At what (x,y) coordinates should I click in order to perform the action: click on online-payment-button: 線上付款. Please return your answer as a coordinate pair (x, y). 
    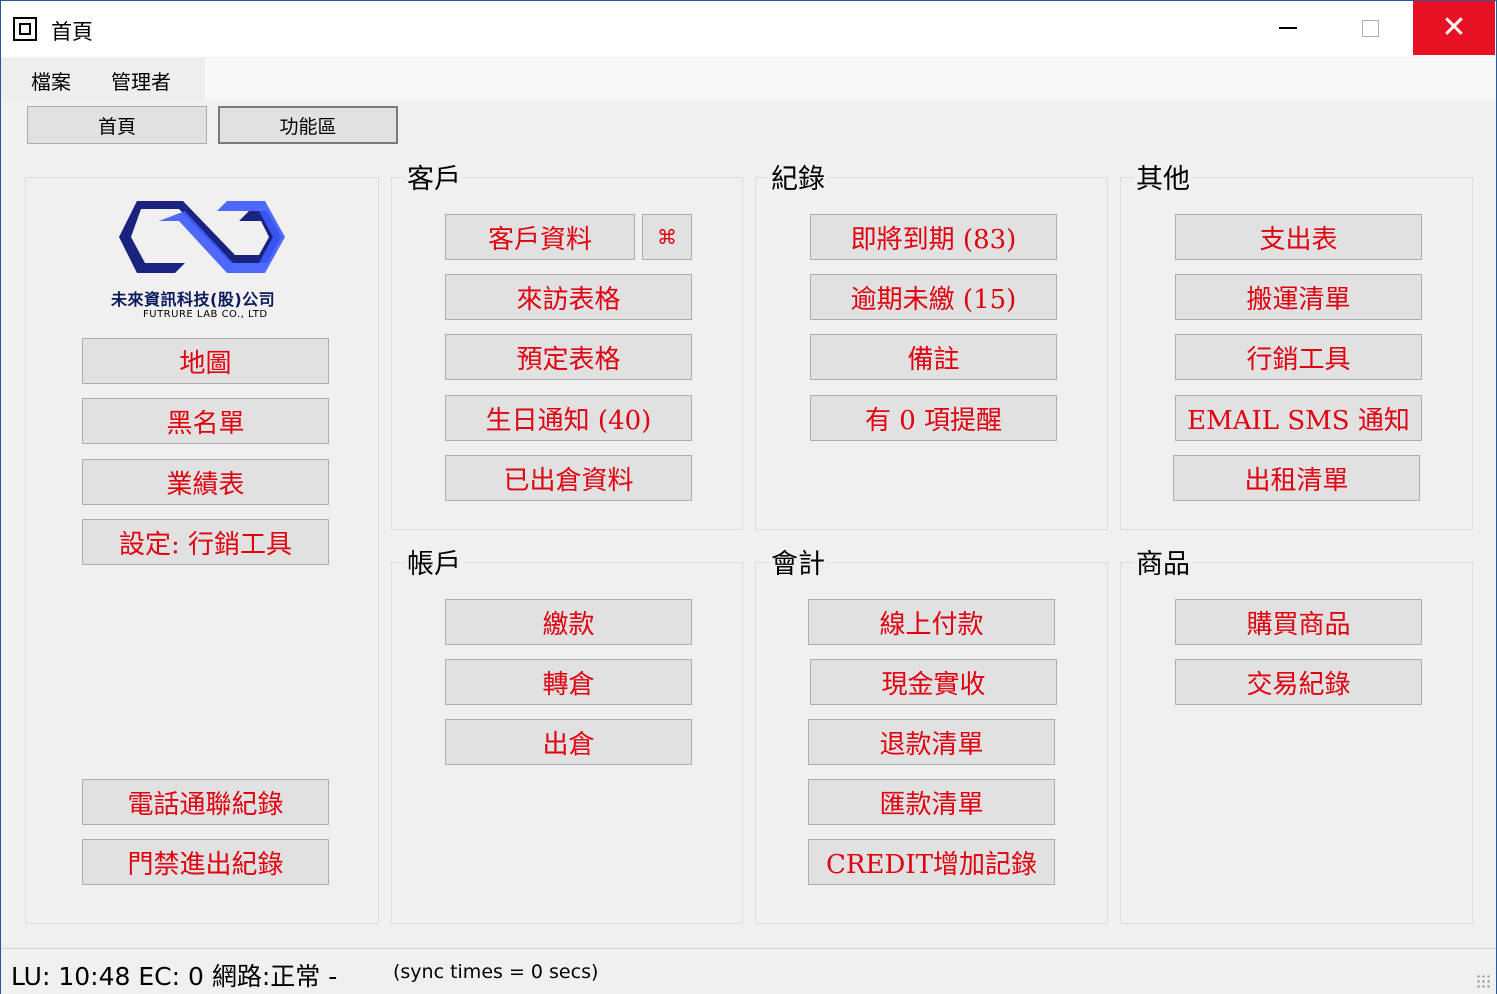
    Looking at the image, I should click on (931, 622).